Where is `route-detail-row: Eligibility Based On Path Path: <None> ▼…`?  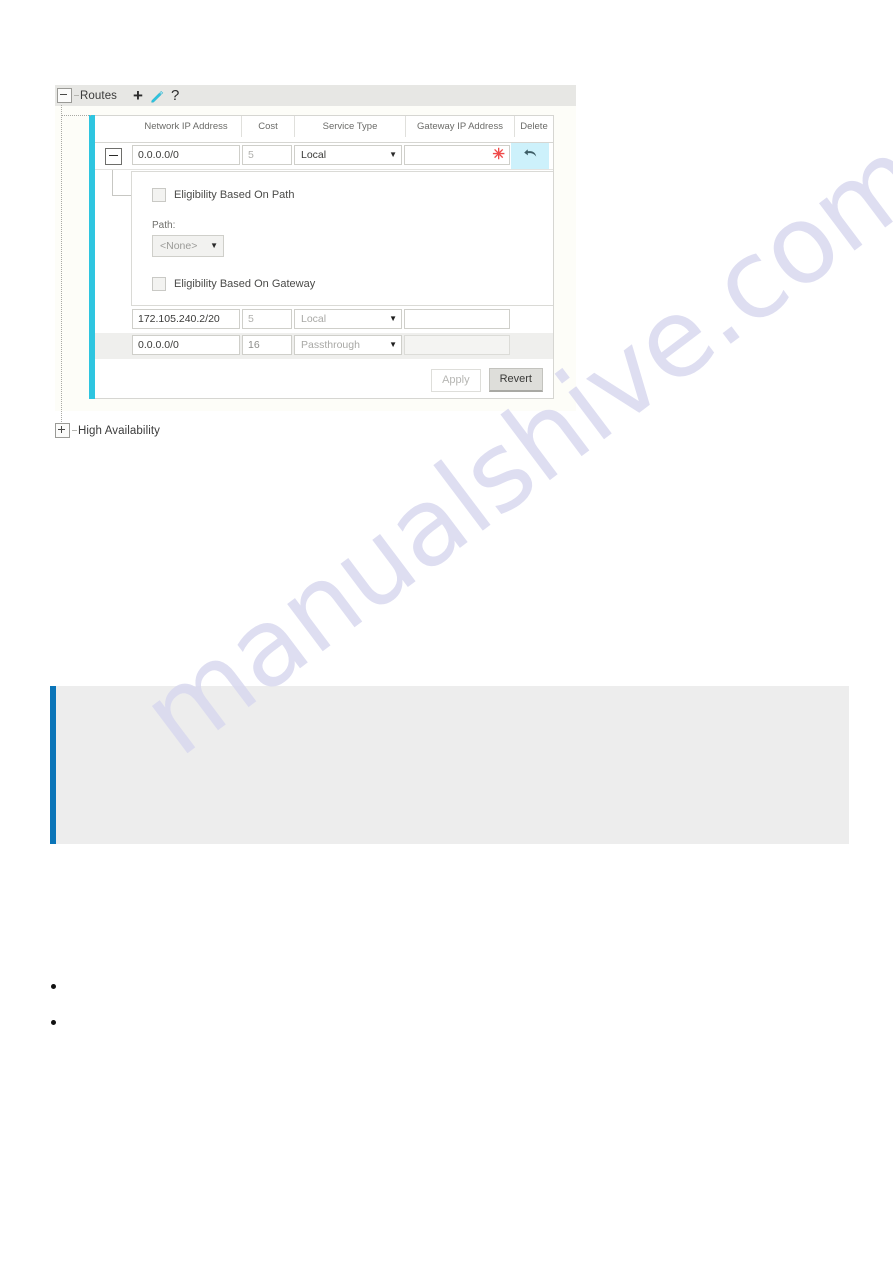
route-detail-row: Eligibility Based On Path Path: <None> ▼… is located at coordinates (324, 238).